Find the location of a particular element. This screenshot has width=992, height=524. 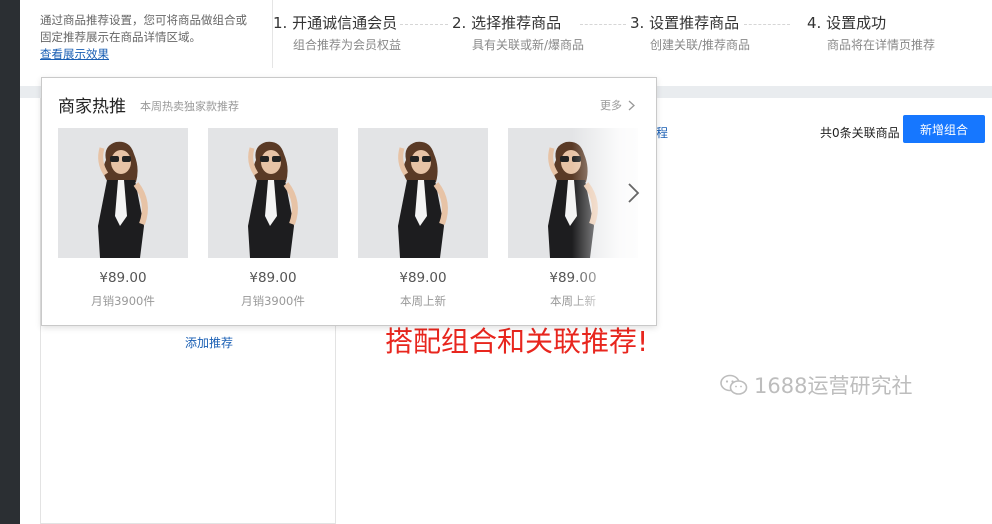

watermark-text: 1688运营研究社 is located at coordinates (833, 386).